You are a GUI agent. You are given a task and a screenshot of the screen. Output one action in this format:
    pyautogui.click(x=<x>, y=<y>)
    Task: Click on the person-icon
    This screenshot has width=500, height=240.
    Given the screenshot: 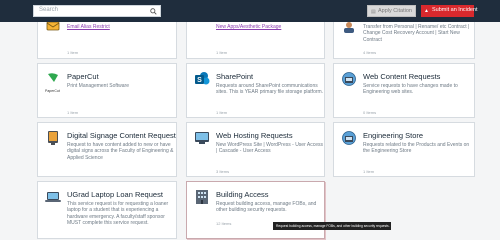 What is the action you would take?
    pyautogui.click(x=349, y=27)
    